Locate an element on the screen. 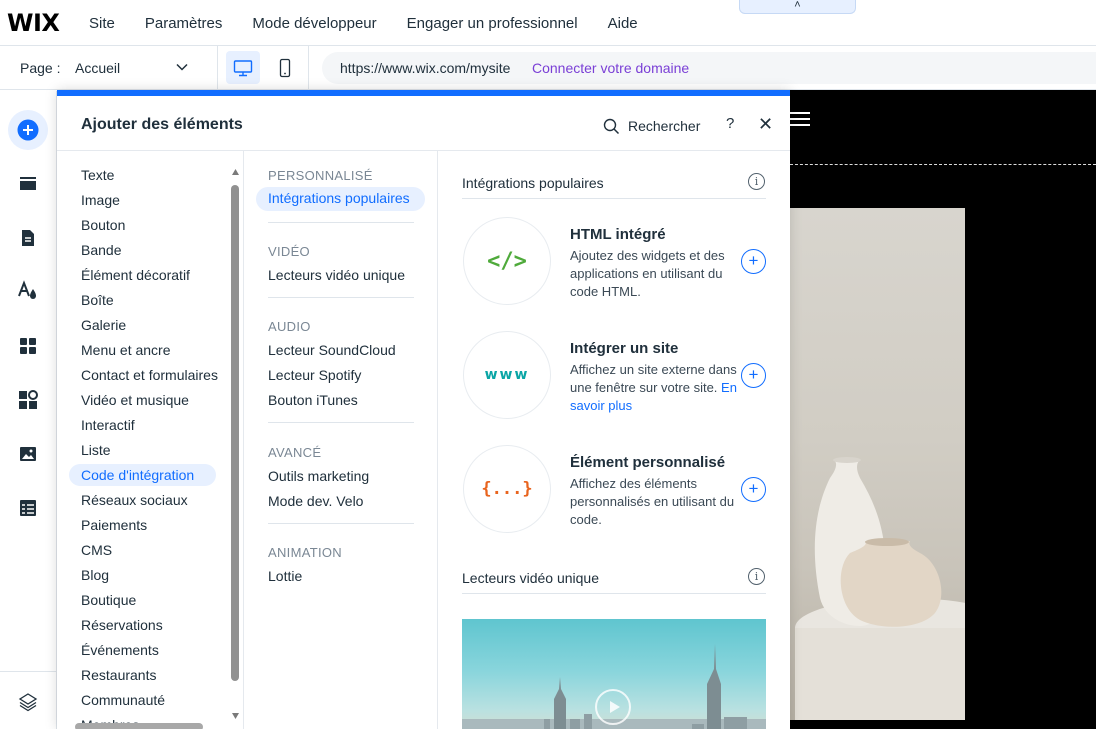 This screenshot has height=729, width=1096. collapse-toolbar-button: ˄ is located at coordinates (797, 7).